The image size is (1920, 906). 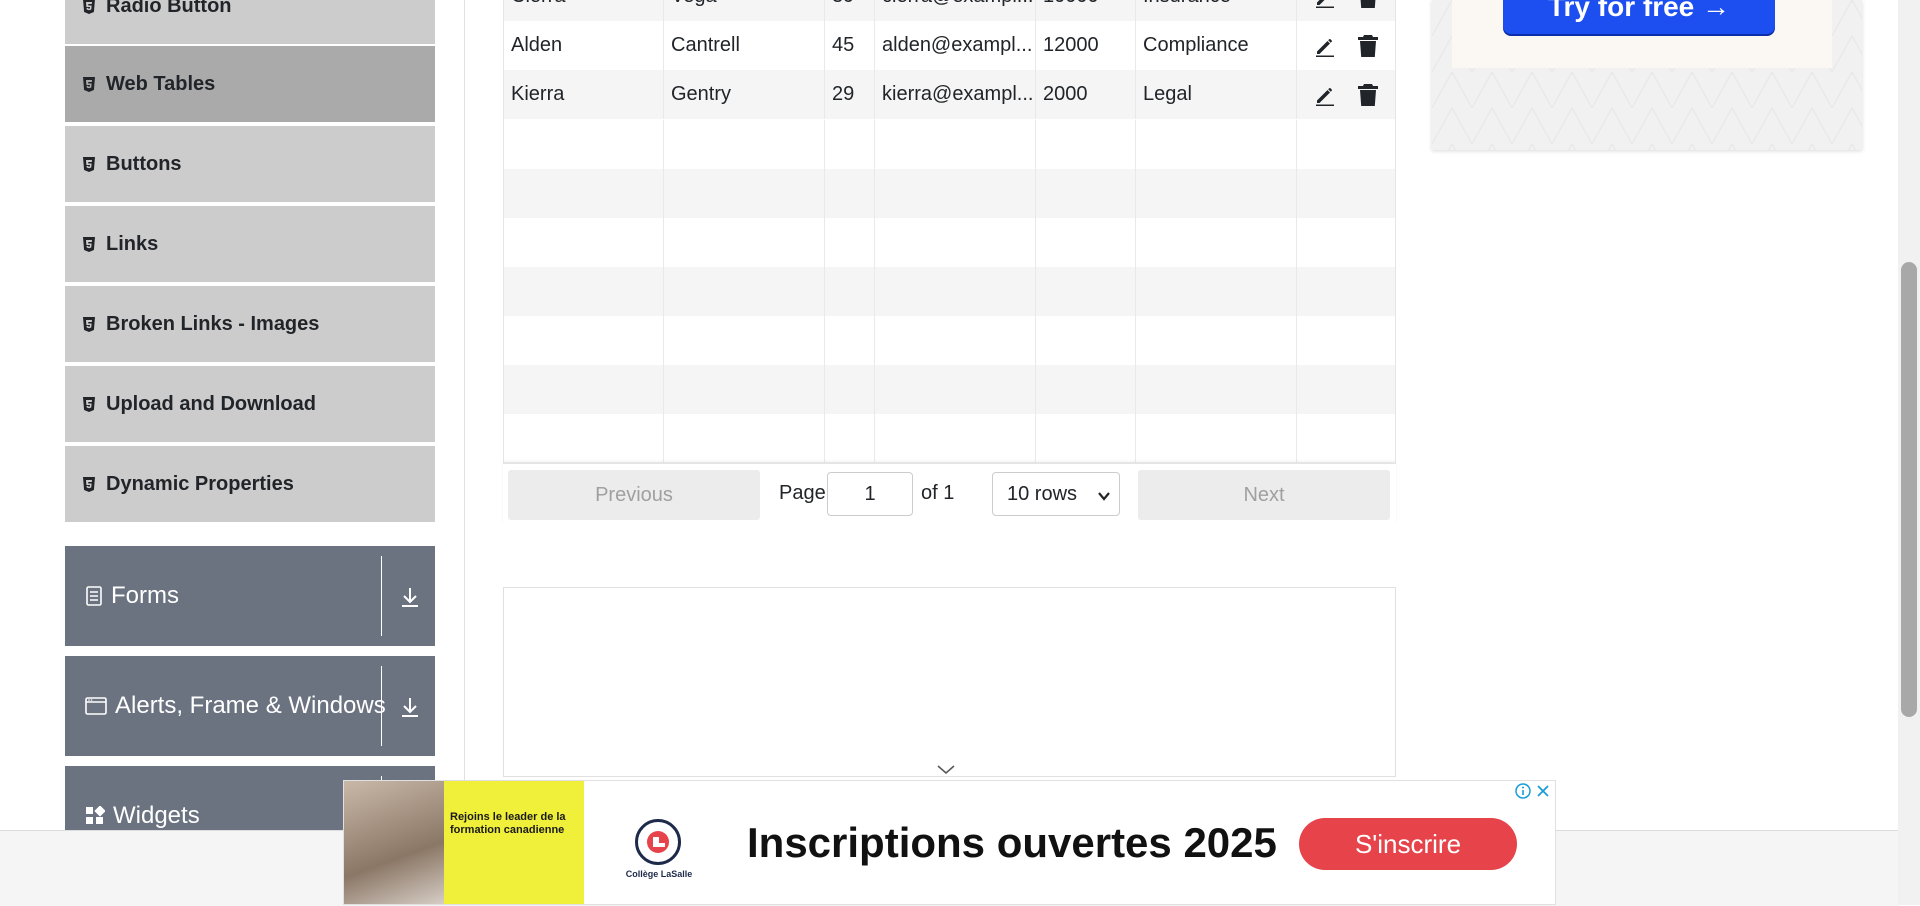 I want to click on rows-per-page-value: 10 rows, so click(x=1042, y=493).